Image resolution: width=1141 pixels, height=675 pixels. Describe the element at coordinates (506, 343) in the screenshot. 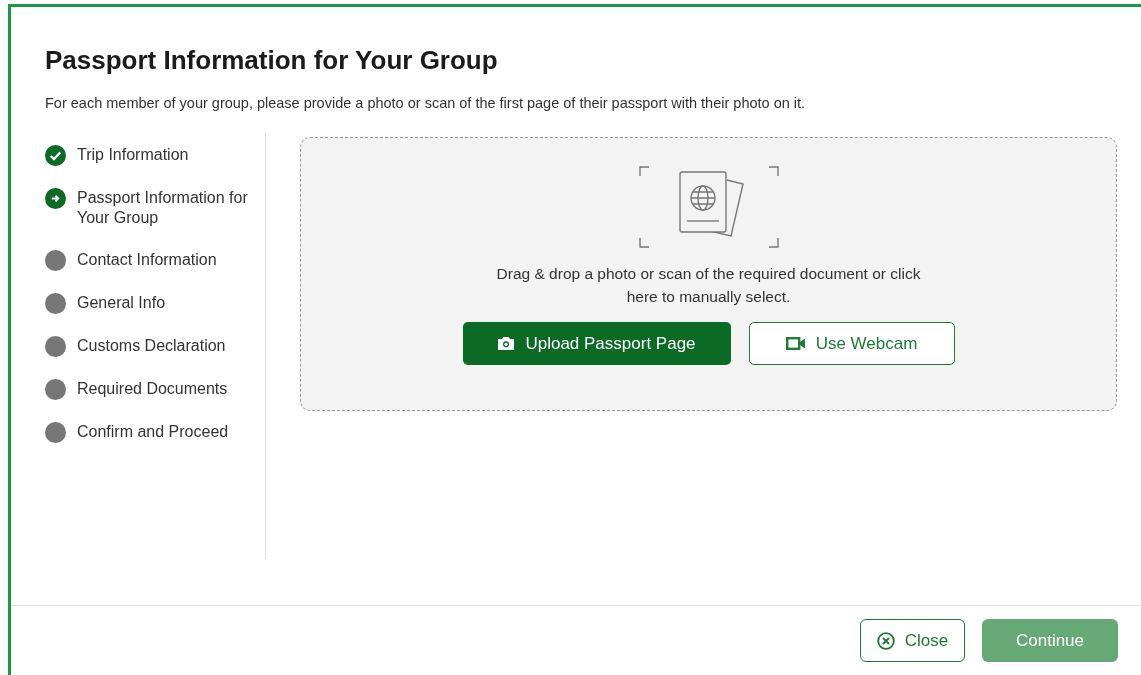

I see `camera-icon` at that location.